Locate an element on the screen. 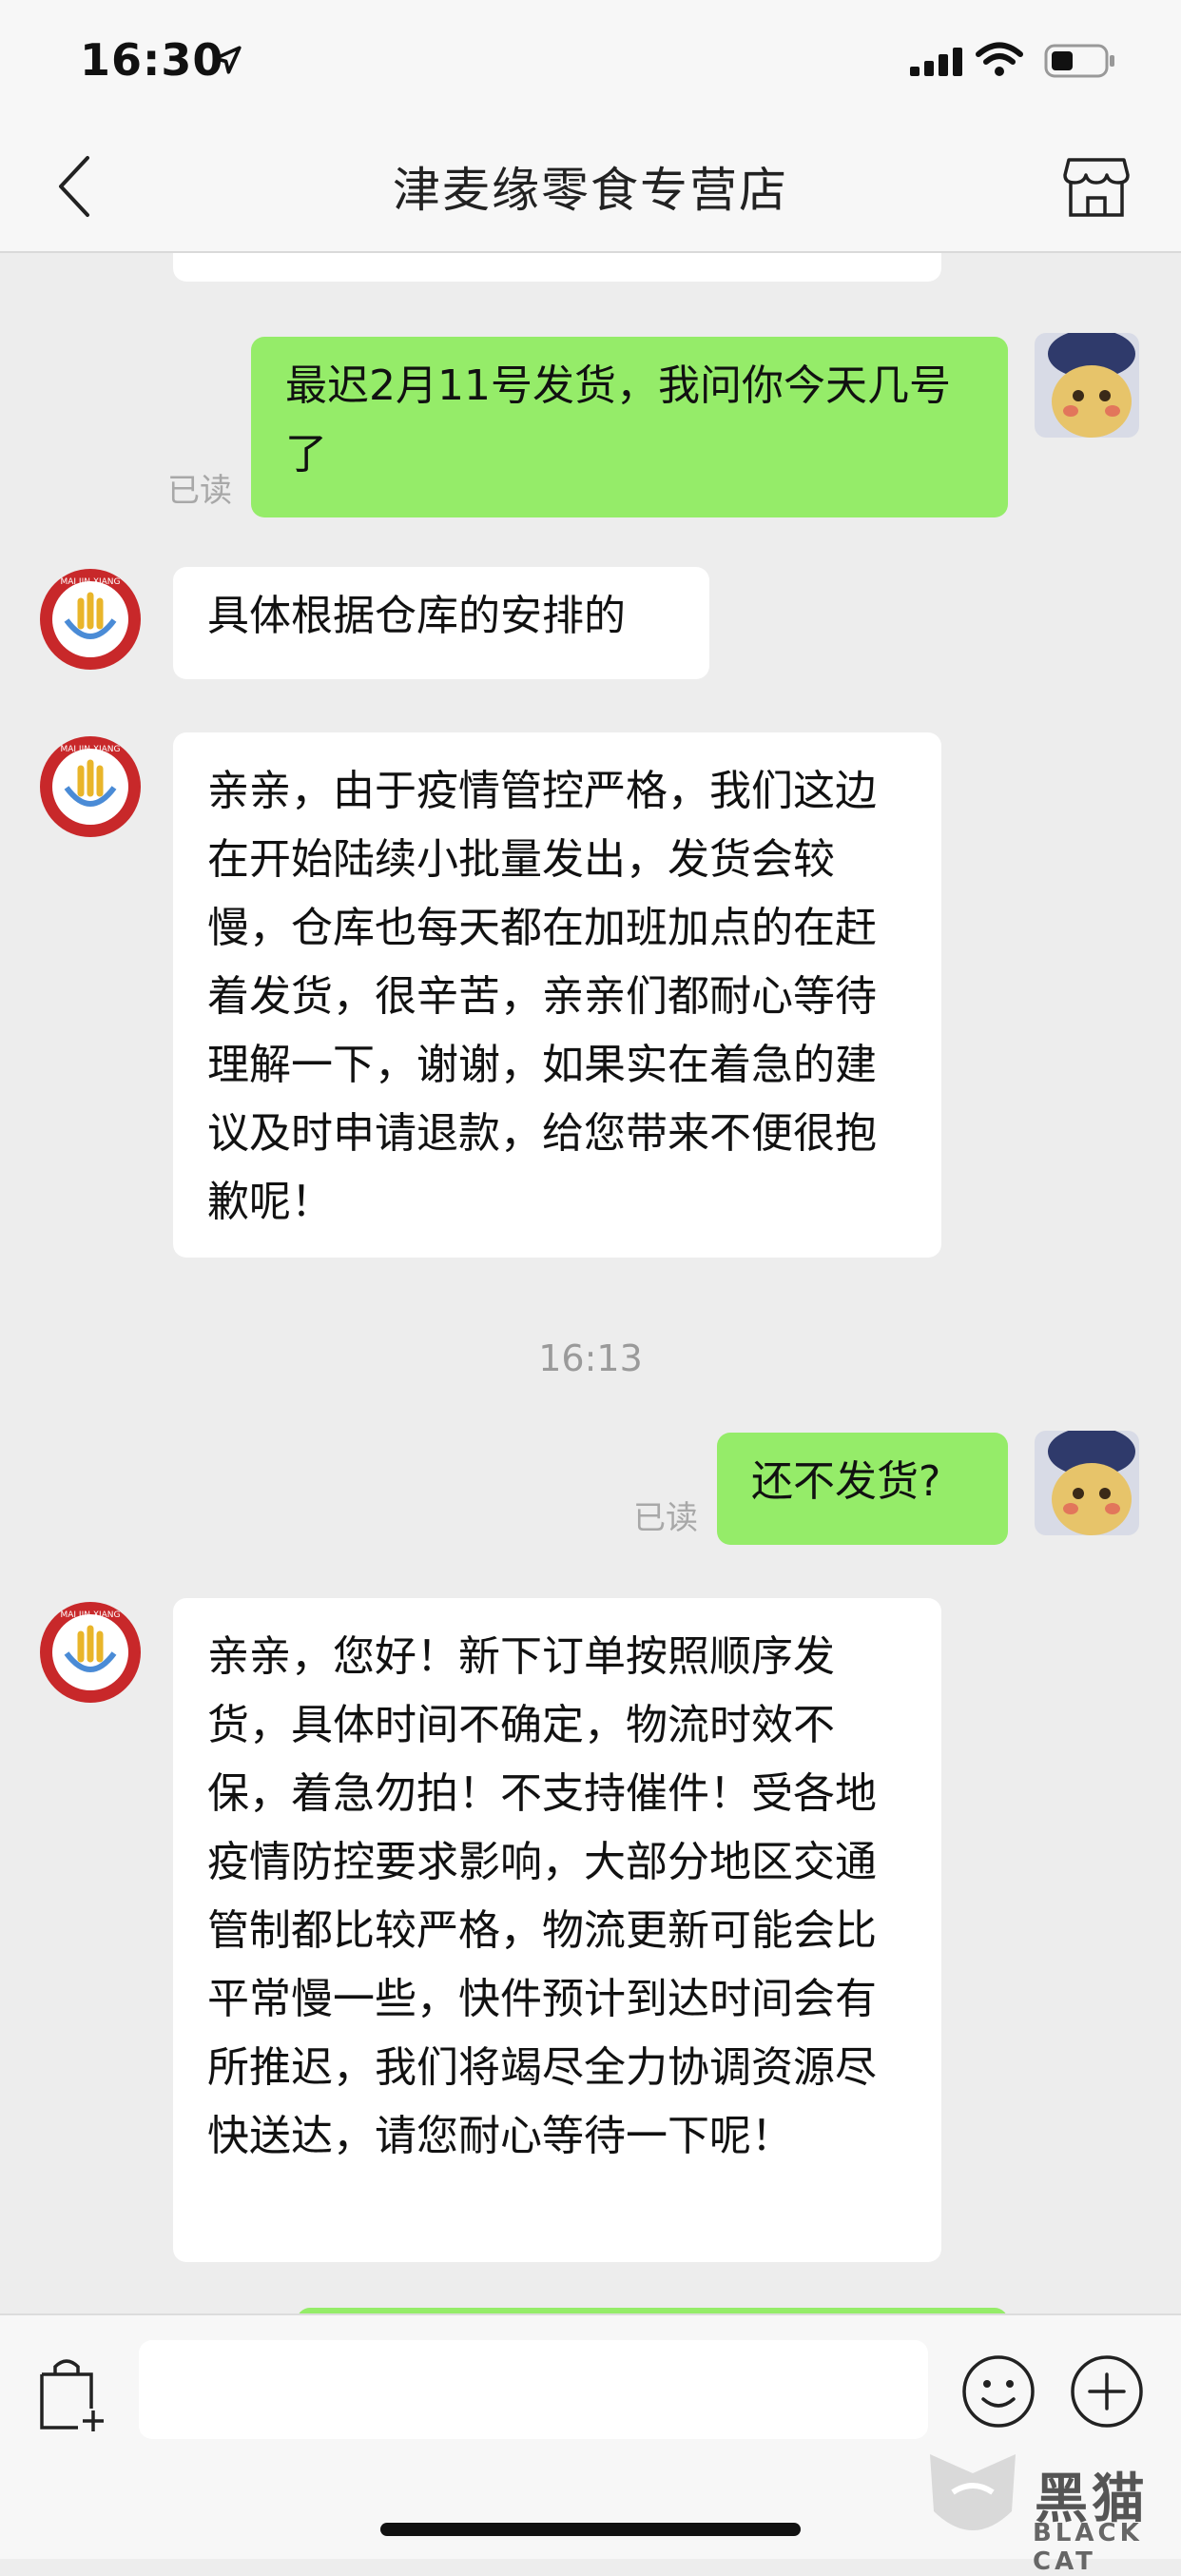 Image resolution: width=1181 pixels, height=2576 pixels. shopping-bag-plus-icon is located at coordinates (72, 2393).